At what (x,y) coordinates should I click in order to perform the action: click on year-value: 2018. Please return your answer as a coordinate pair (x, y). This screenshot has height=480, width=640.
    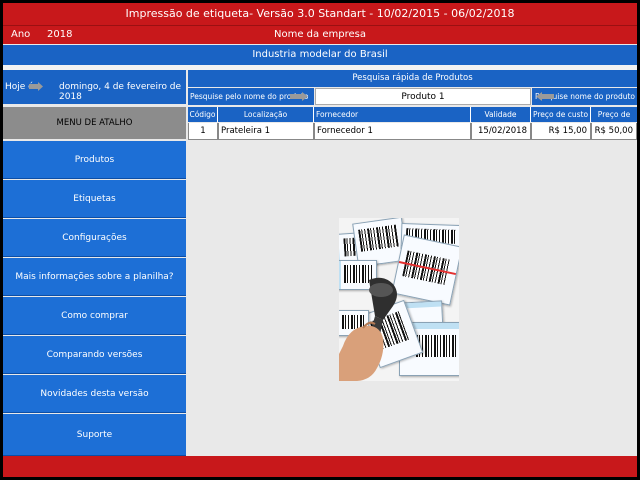
    Looking at the image, I should click on (60, 34).